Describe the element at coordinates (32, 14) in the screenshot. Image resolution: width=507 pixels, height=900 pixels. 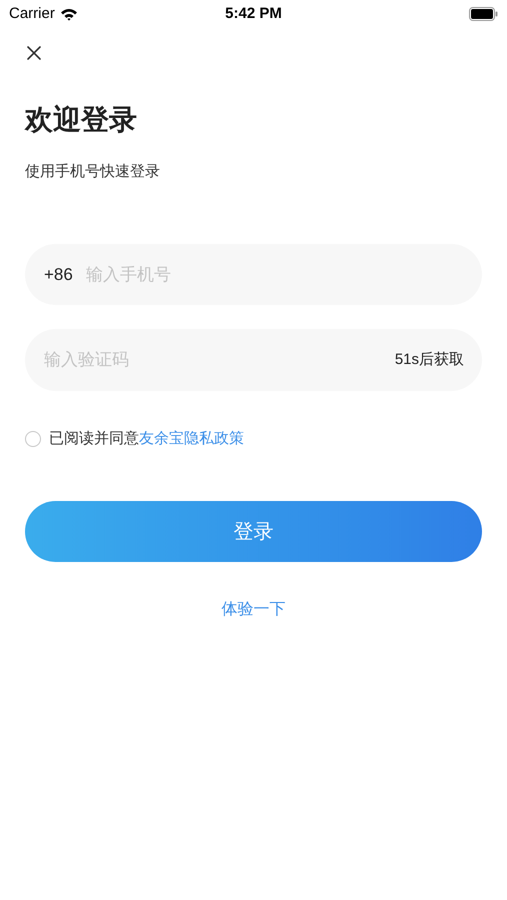
I see `carrier-name: Carrier` at that location.